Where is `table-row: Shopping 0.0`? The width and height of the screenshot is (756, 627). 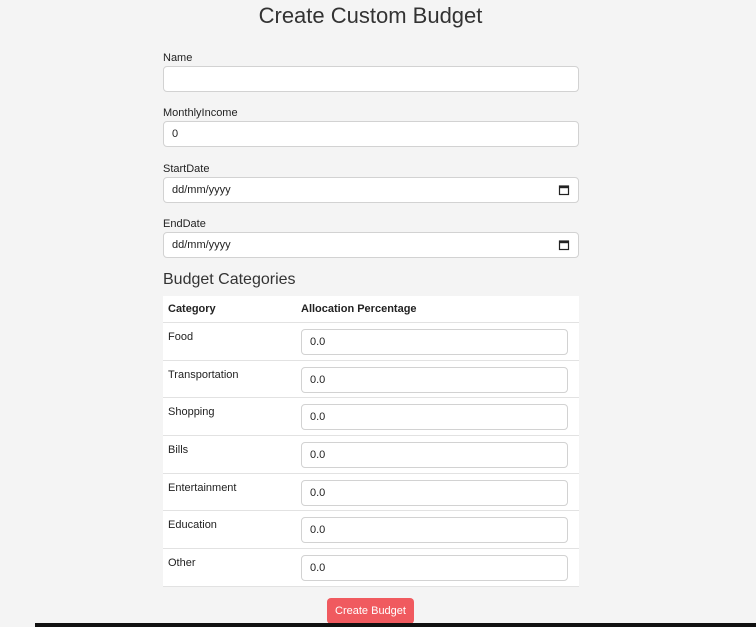
table-row: Shopping 0.0 is located at coordinates (371, 417).